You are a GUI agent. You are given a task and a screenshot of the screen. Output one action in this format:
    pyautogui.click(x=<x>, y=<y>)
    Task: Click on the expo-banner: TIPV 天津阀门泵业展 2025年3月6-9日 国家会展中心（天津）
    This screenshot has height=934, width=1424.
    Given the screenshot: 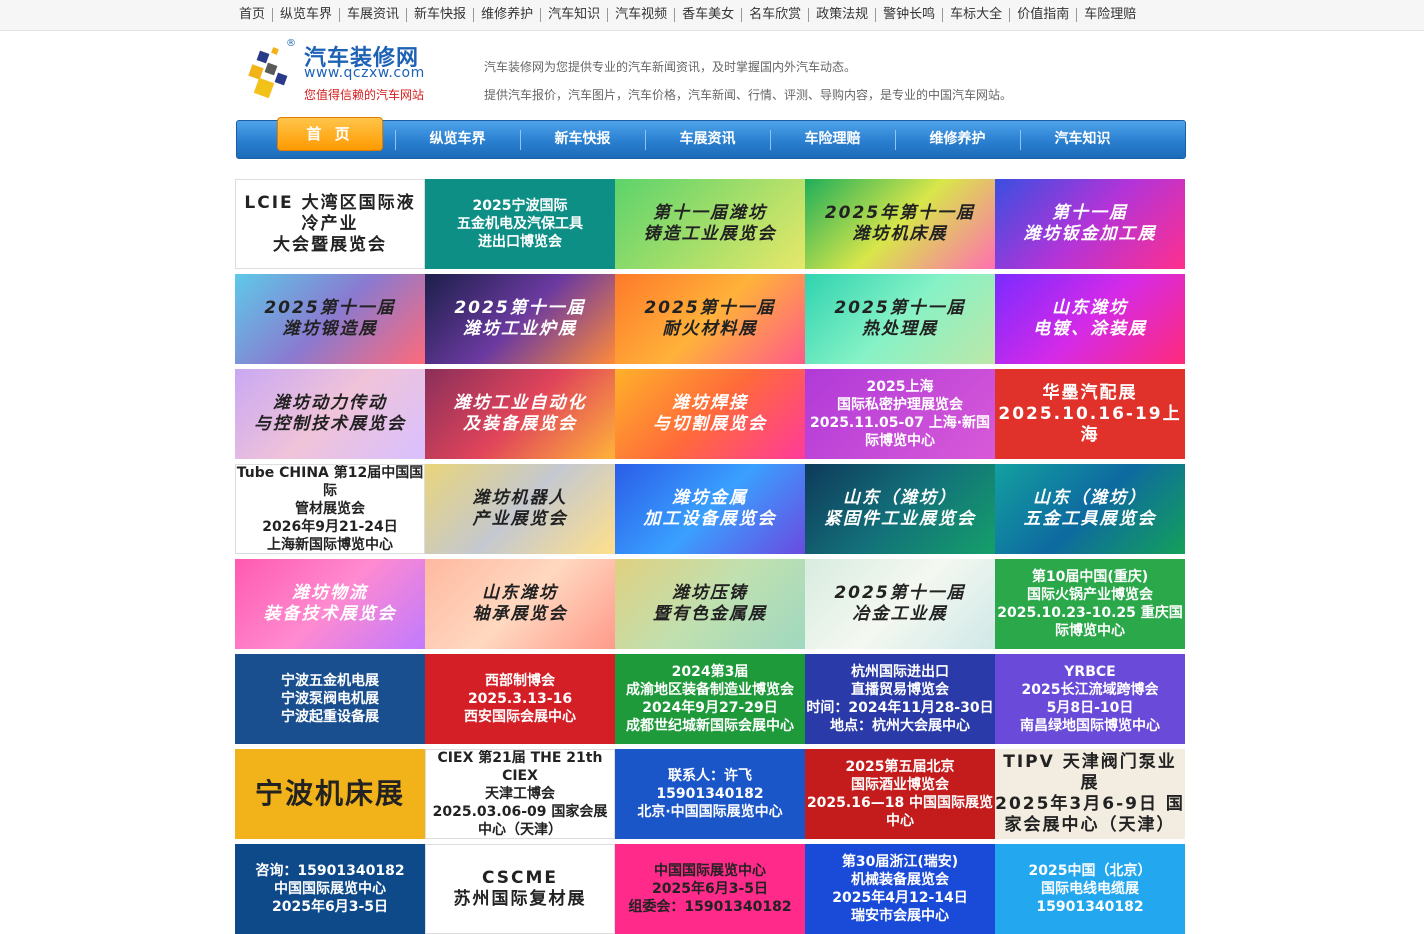 What is the action you would take?
    pyautogui.click(x=1090, y=794)
    